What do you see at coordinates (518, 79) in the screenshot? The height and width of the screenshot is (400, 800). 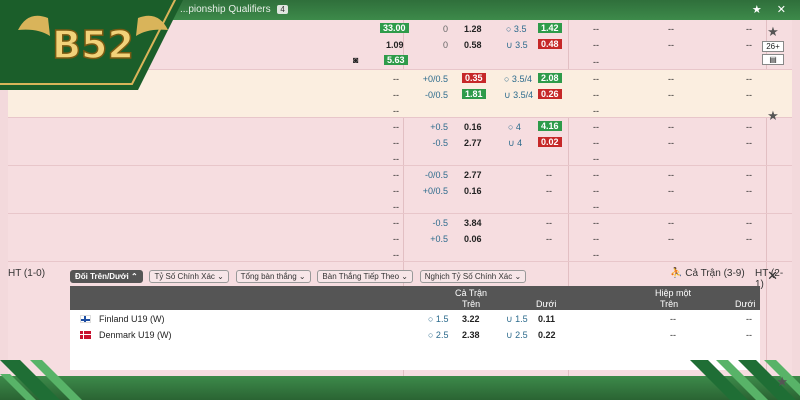 I see `total-line: ○ 3.5/4` at bounding box center [518, 79].